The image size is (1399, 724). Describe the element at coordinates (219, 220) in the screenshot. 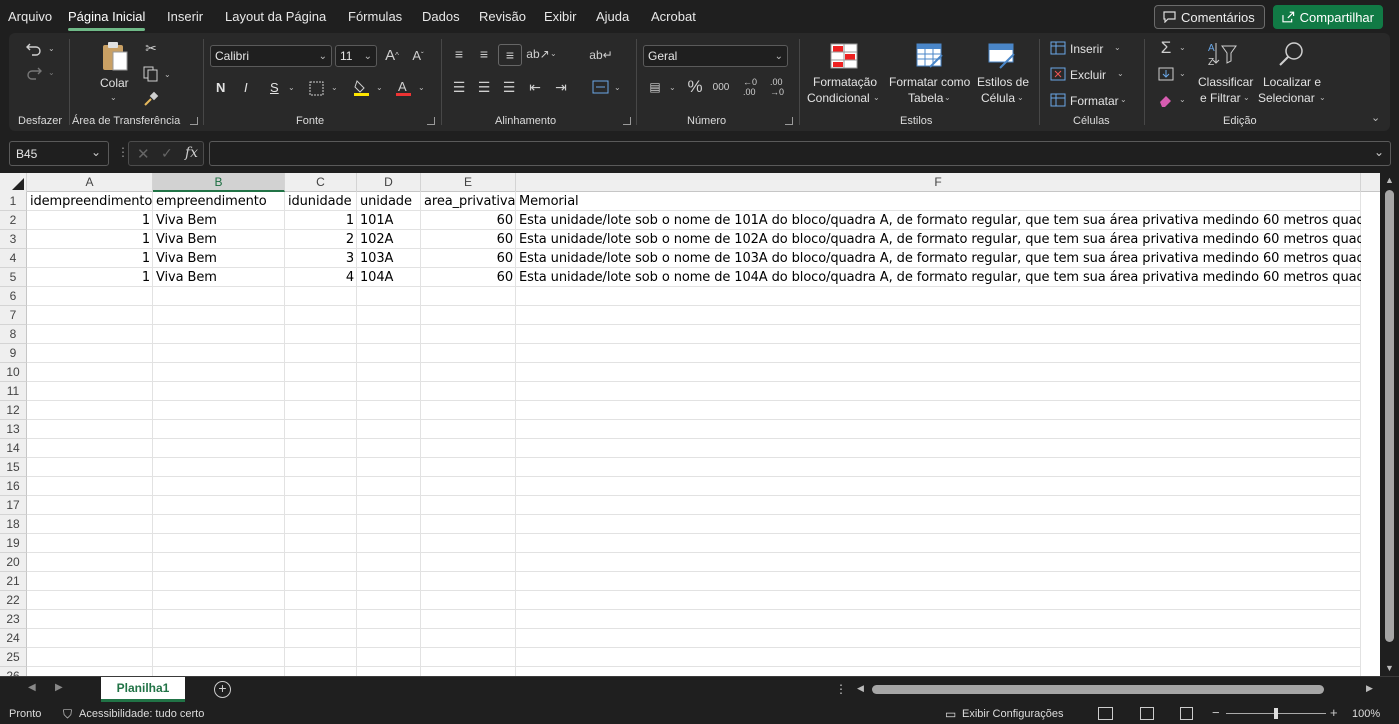

I see `cell-b2: Viva Bem` at that location.